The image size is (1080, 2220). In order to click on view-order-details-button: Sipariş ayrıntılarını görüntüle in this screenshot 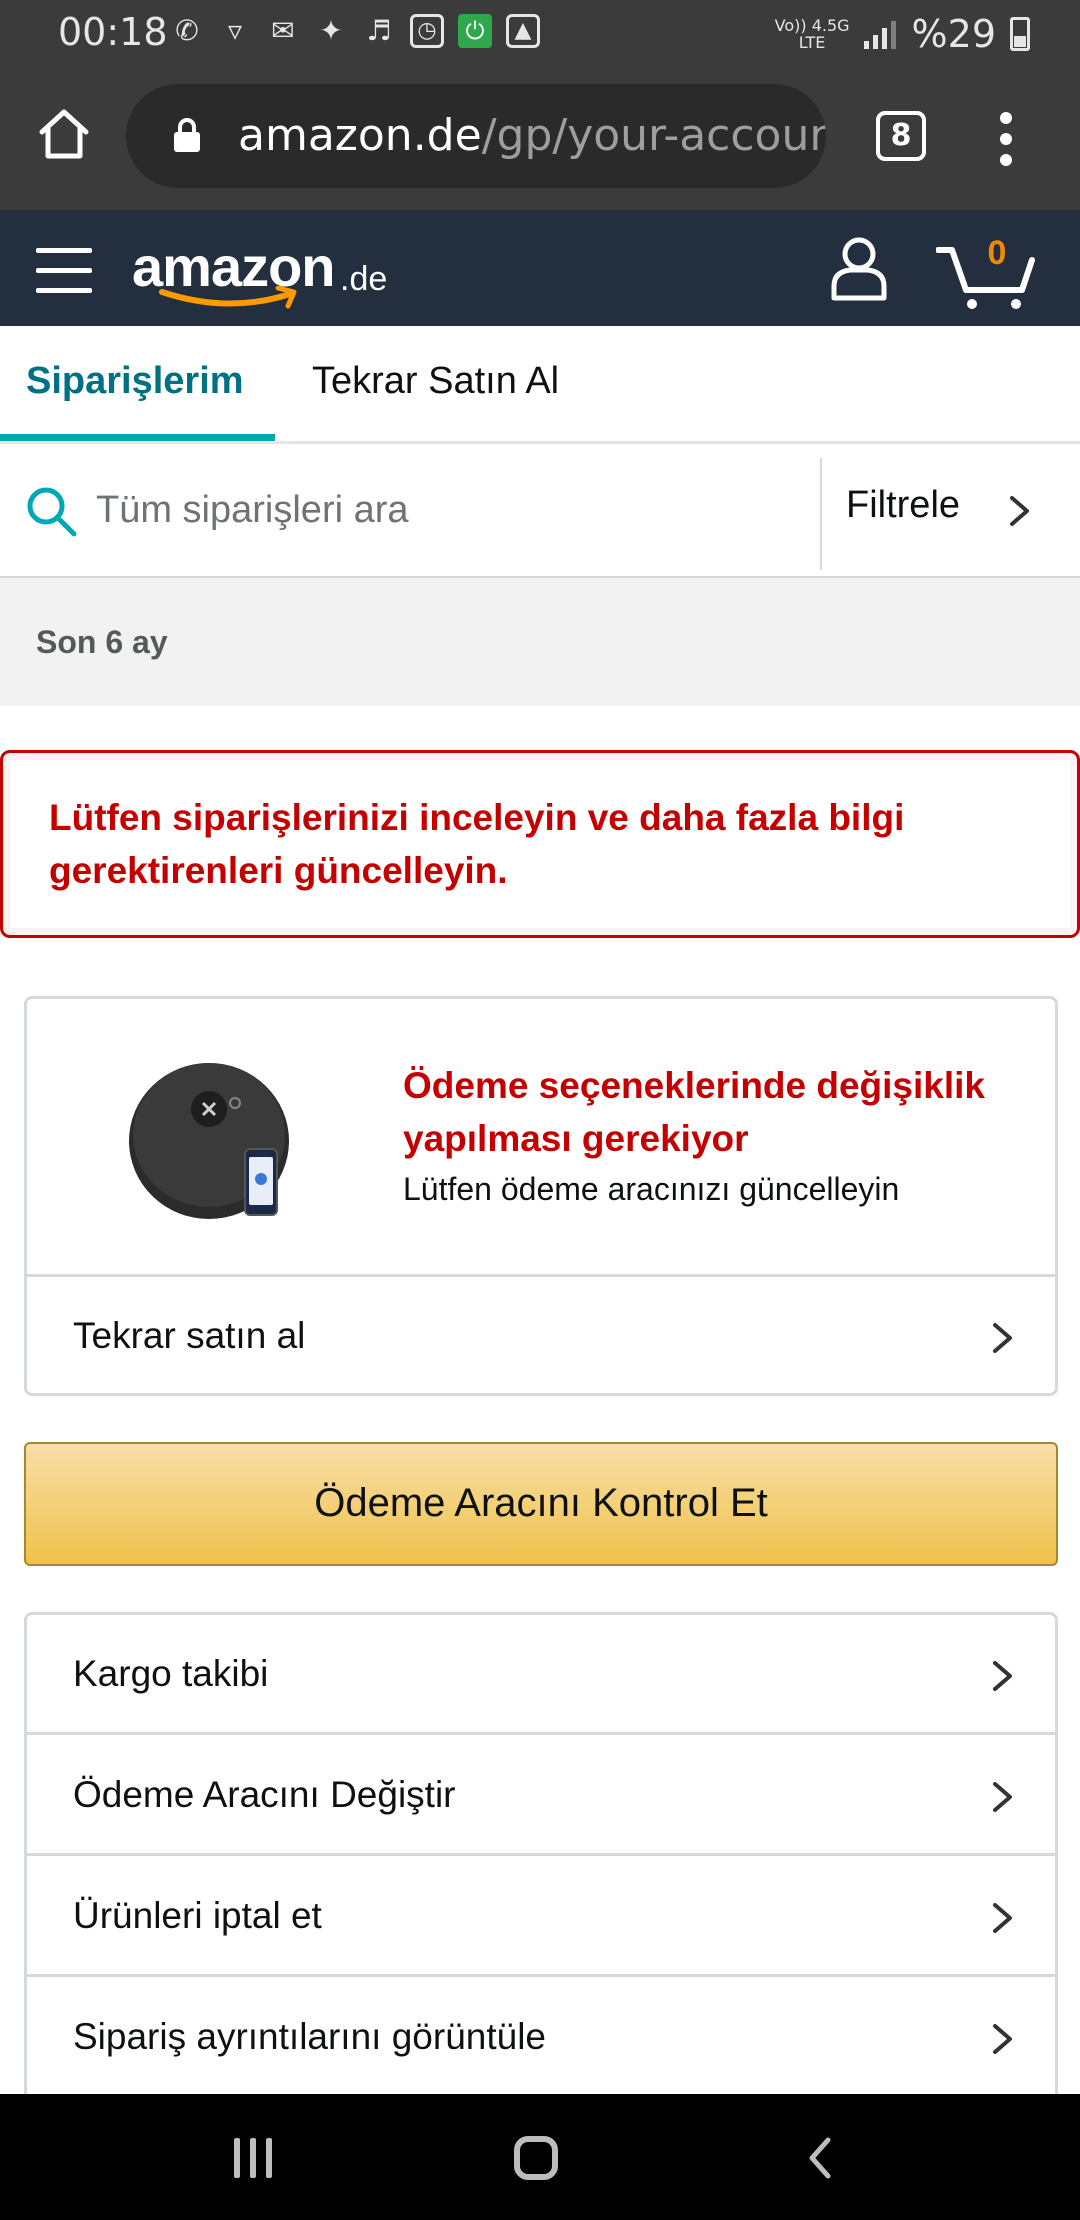, I will do `click(541, 2038)`.